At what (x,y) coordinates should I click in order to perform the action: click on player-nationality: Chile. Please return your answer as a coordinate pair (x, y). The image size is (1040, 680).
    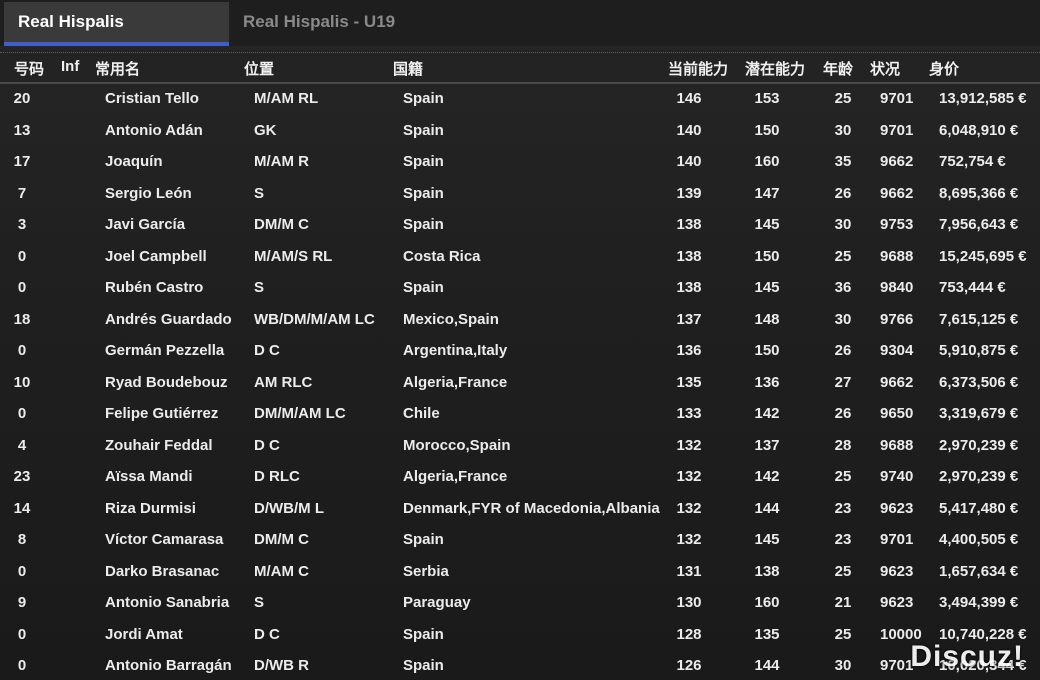
    Looking at the image, I should click on (421, 413).